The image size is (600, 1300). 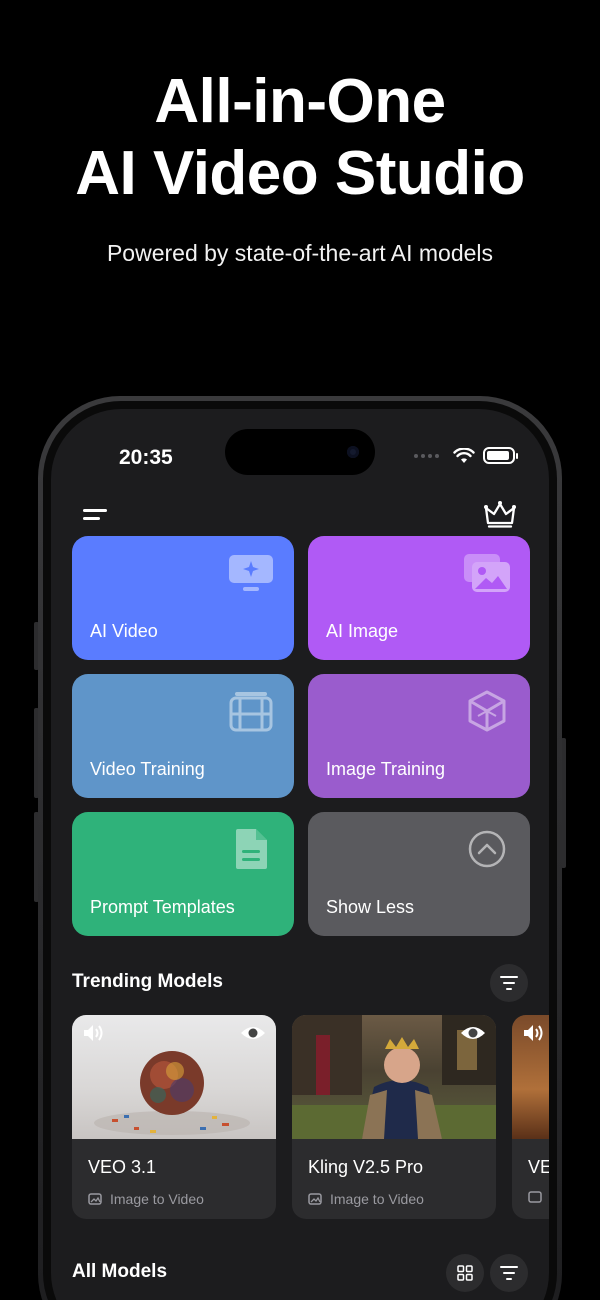 What do you see at coordinates (122, 1167) in the screenshot?
I see `model-name: VEO 3.1` at bounding box center [122, 1167].